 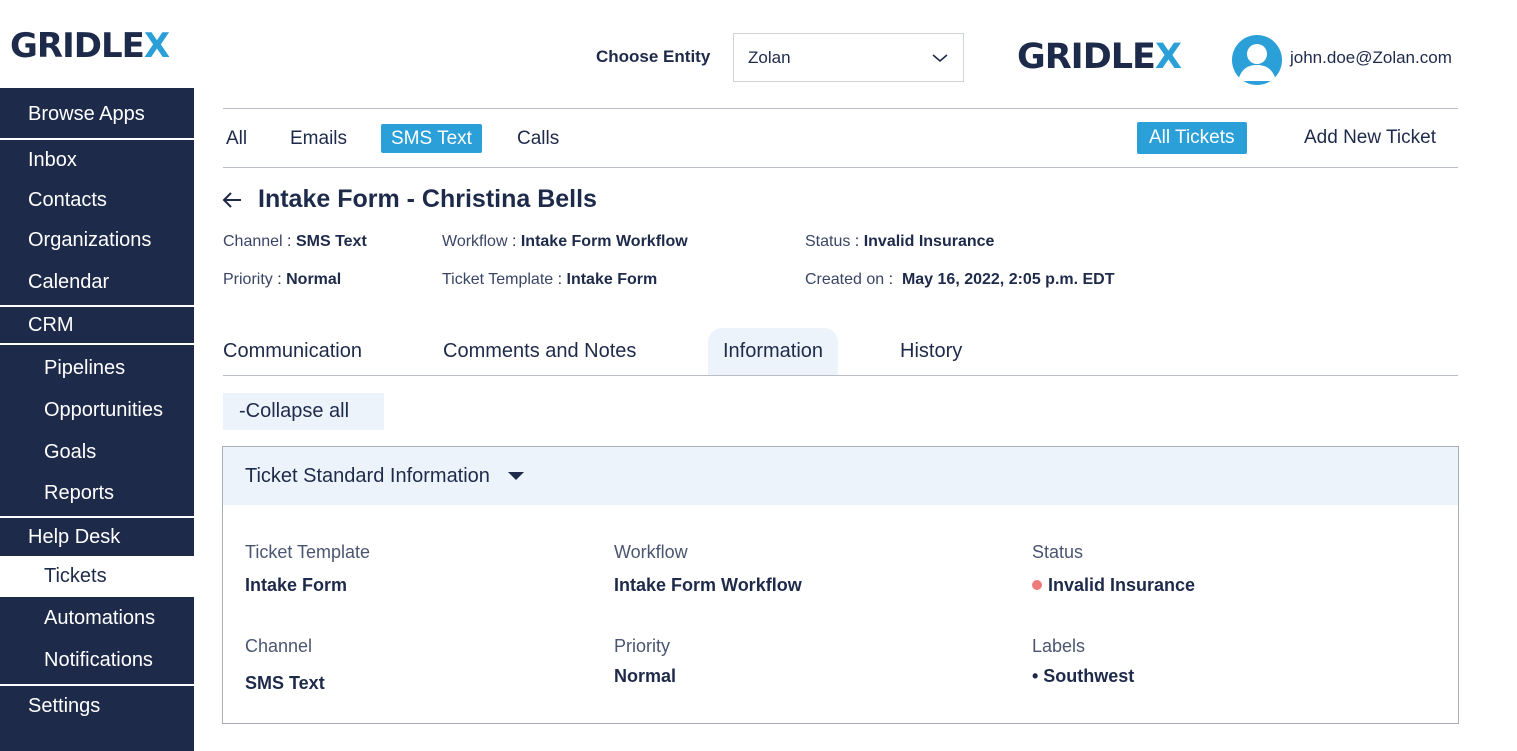 I want to click on back-arrow-icon, so click(x=232, y=200).